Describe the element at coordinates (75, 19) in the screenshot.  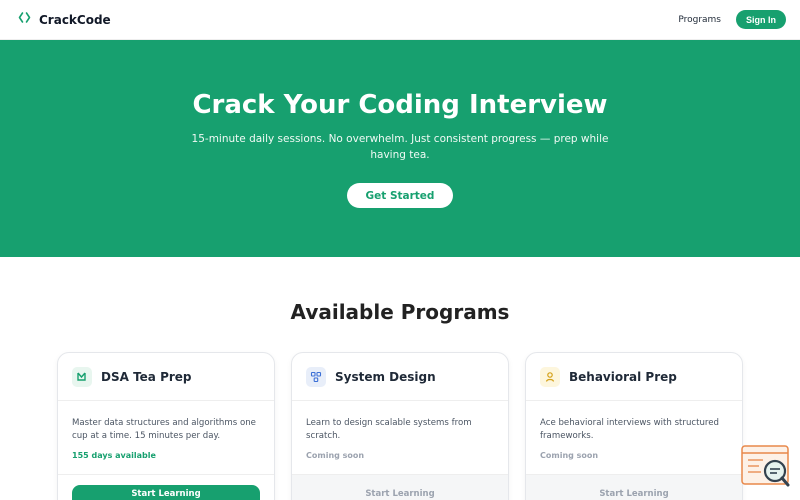
I see `brand-name: CrackCode` at that location.